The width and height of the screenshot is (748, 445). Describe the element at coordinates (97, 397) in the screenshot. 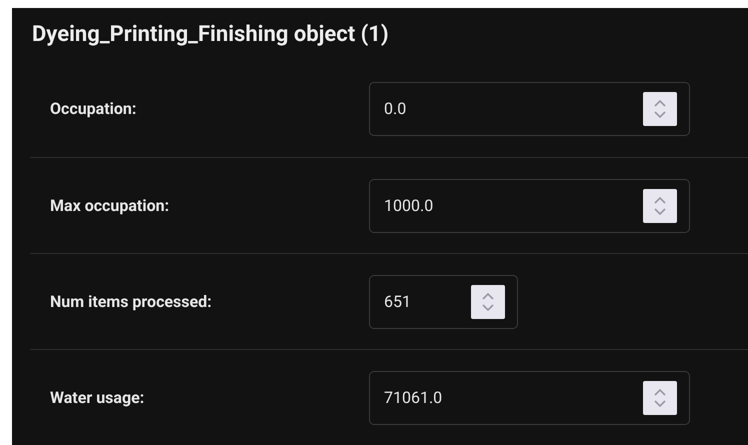

I see `field-label: Water usage:` at that location.